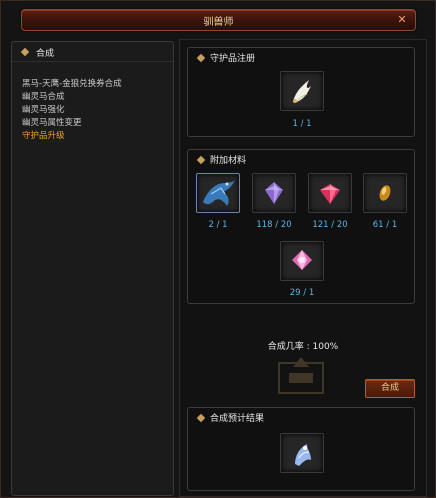 The width and height of the screenshot is (436, 498). I want to click on material-slot-dragon, so click(218, 193).